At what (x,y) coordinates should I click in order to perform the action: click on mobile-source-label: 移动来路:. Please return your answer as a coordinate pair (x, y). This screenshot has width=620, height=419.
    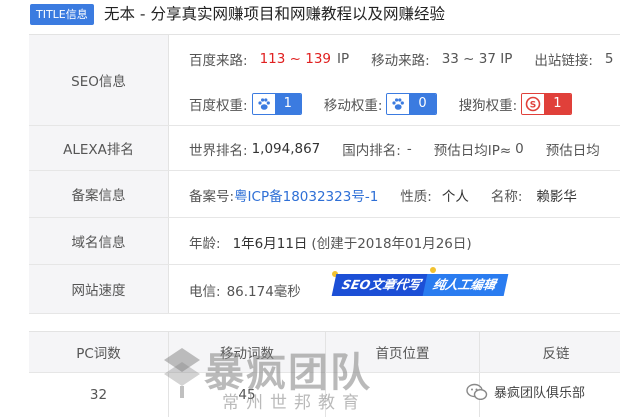
    Looking at the image, I should click on (400, 61).